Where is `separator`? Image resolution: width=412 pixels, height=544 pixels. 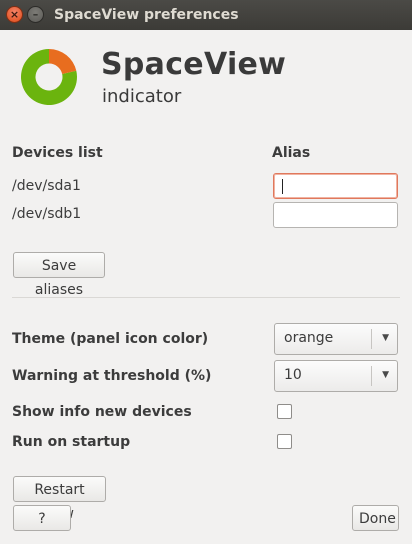 separator is located at coordinates (206, 297).